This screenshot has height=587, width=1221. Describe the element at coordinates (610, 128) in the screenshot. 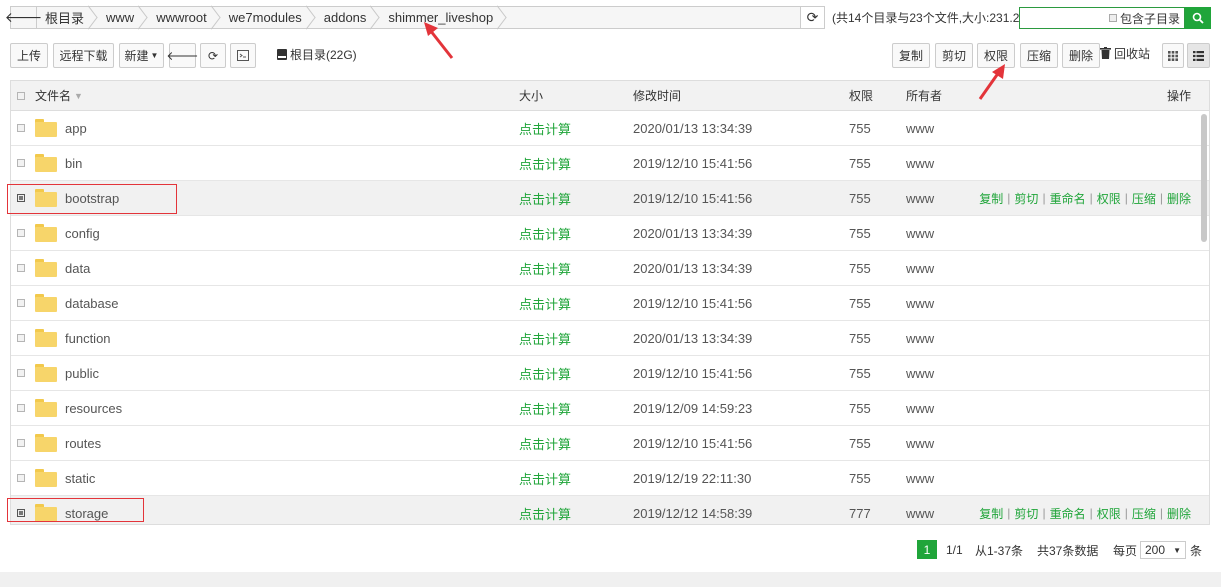

I see `table-row: app 点击计算 2020/01/13 13:34:39 755 www` at that location.